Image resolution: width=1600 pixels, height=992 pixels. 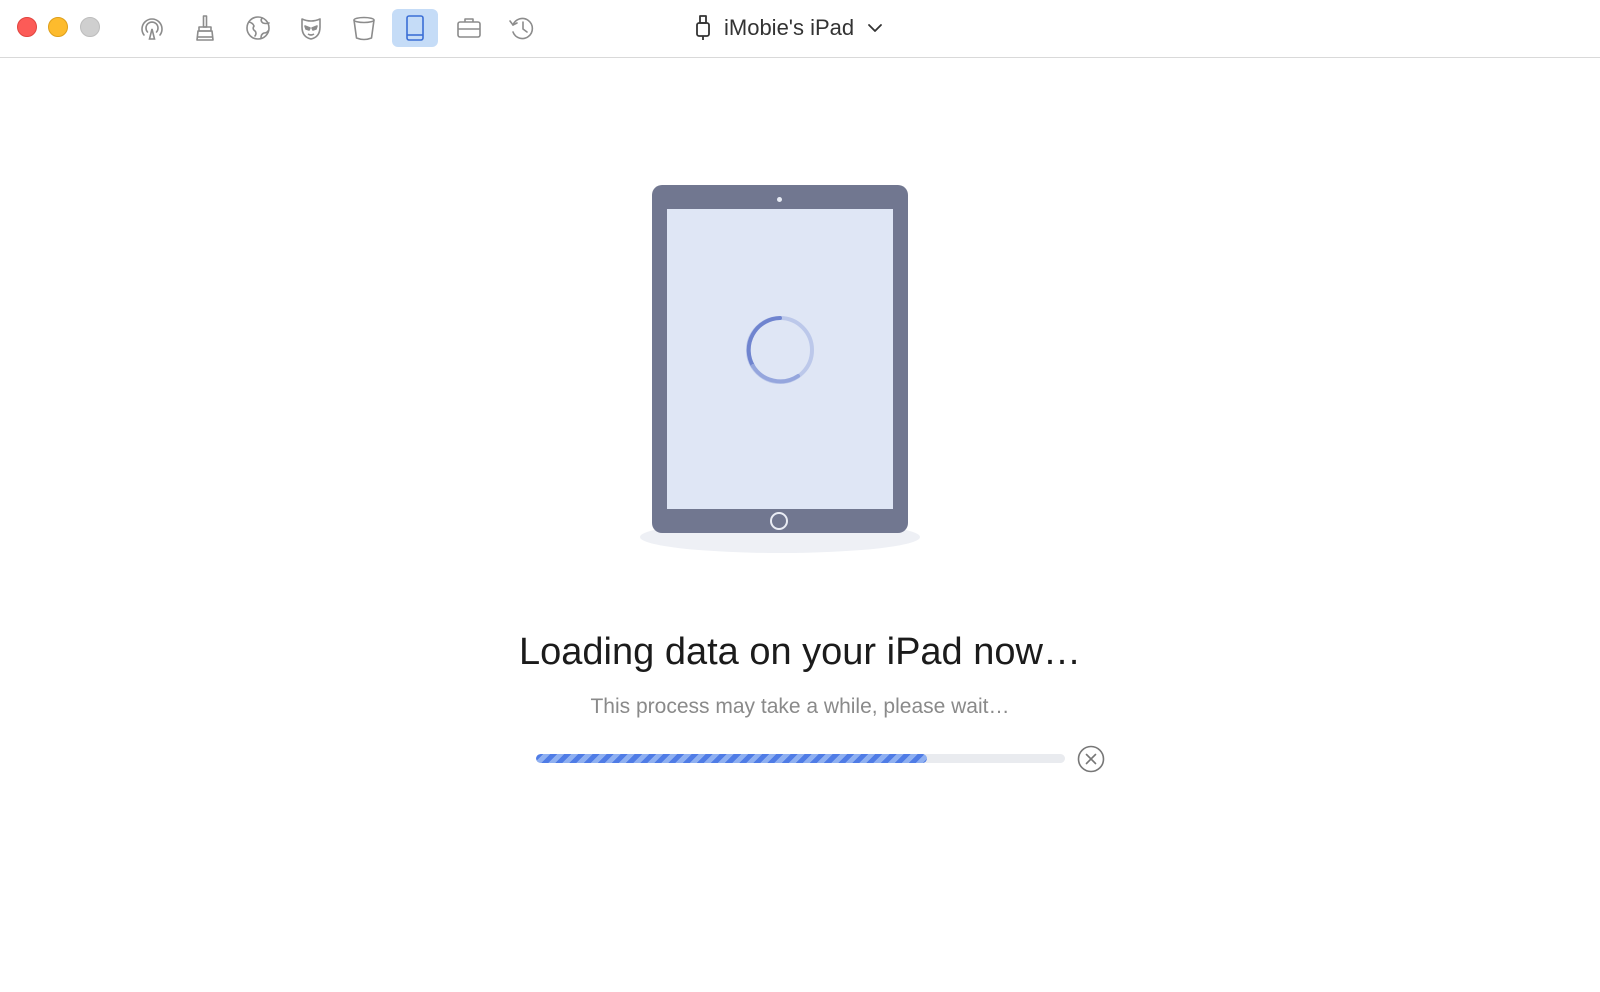 I want to click on toolkit-tool-button, so click(x=469, y=28).